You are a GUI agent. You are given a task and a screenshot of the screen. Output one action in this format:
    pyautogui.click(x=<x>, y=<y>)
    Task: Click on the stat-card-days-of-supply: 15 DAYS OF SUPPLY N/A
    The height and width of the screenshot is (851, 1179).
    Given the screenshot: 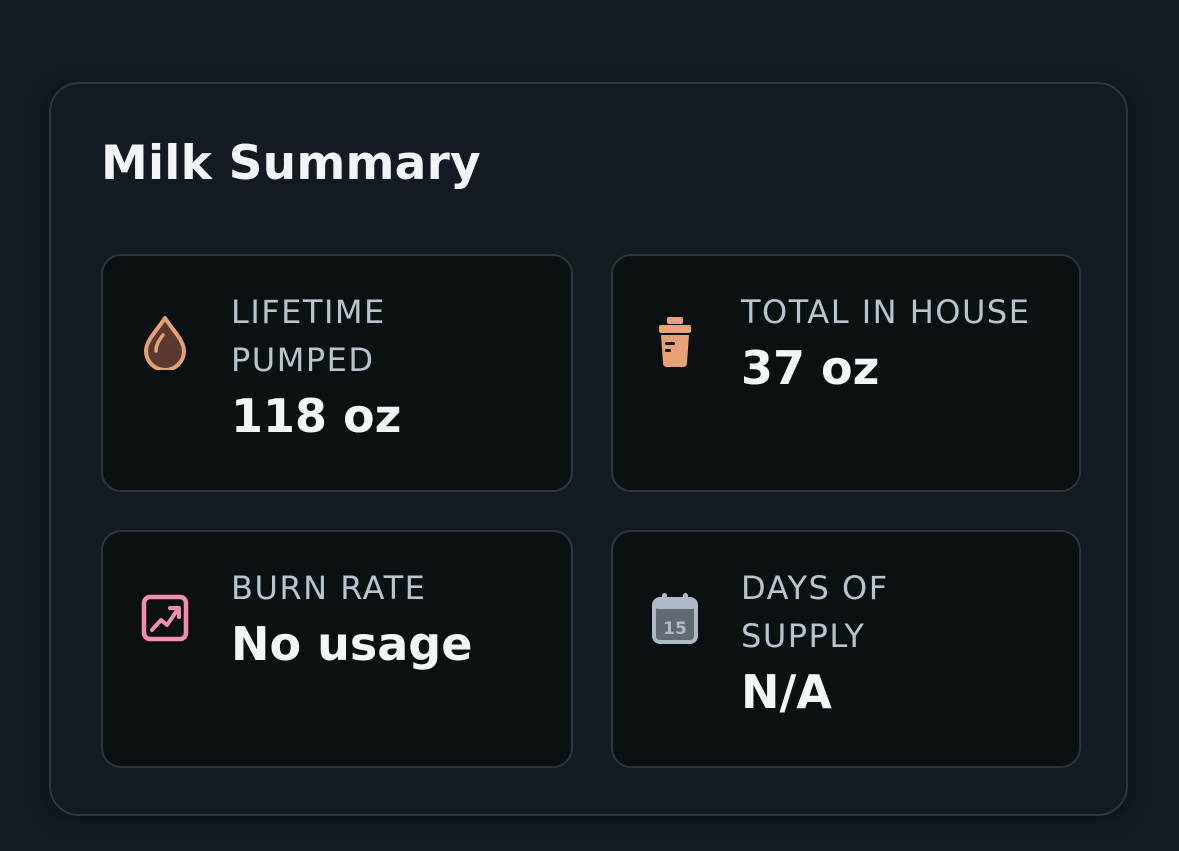 What is the action you would take?
    pyautogui.click(x=846, y=649)
    